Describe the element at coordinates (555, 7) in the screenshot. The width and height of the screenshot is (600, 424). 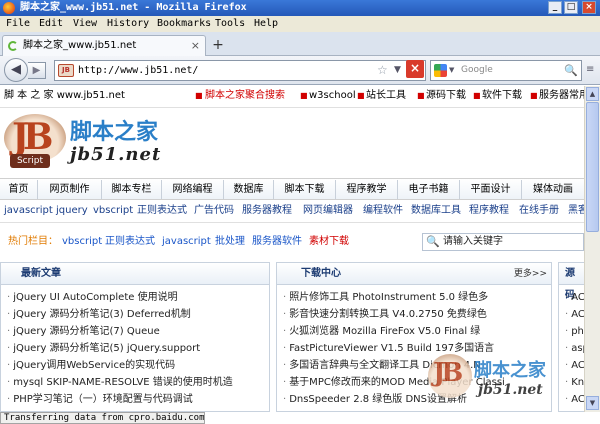
I see `minimize-button: _` at that location.